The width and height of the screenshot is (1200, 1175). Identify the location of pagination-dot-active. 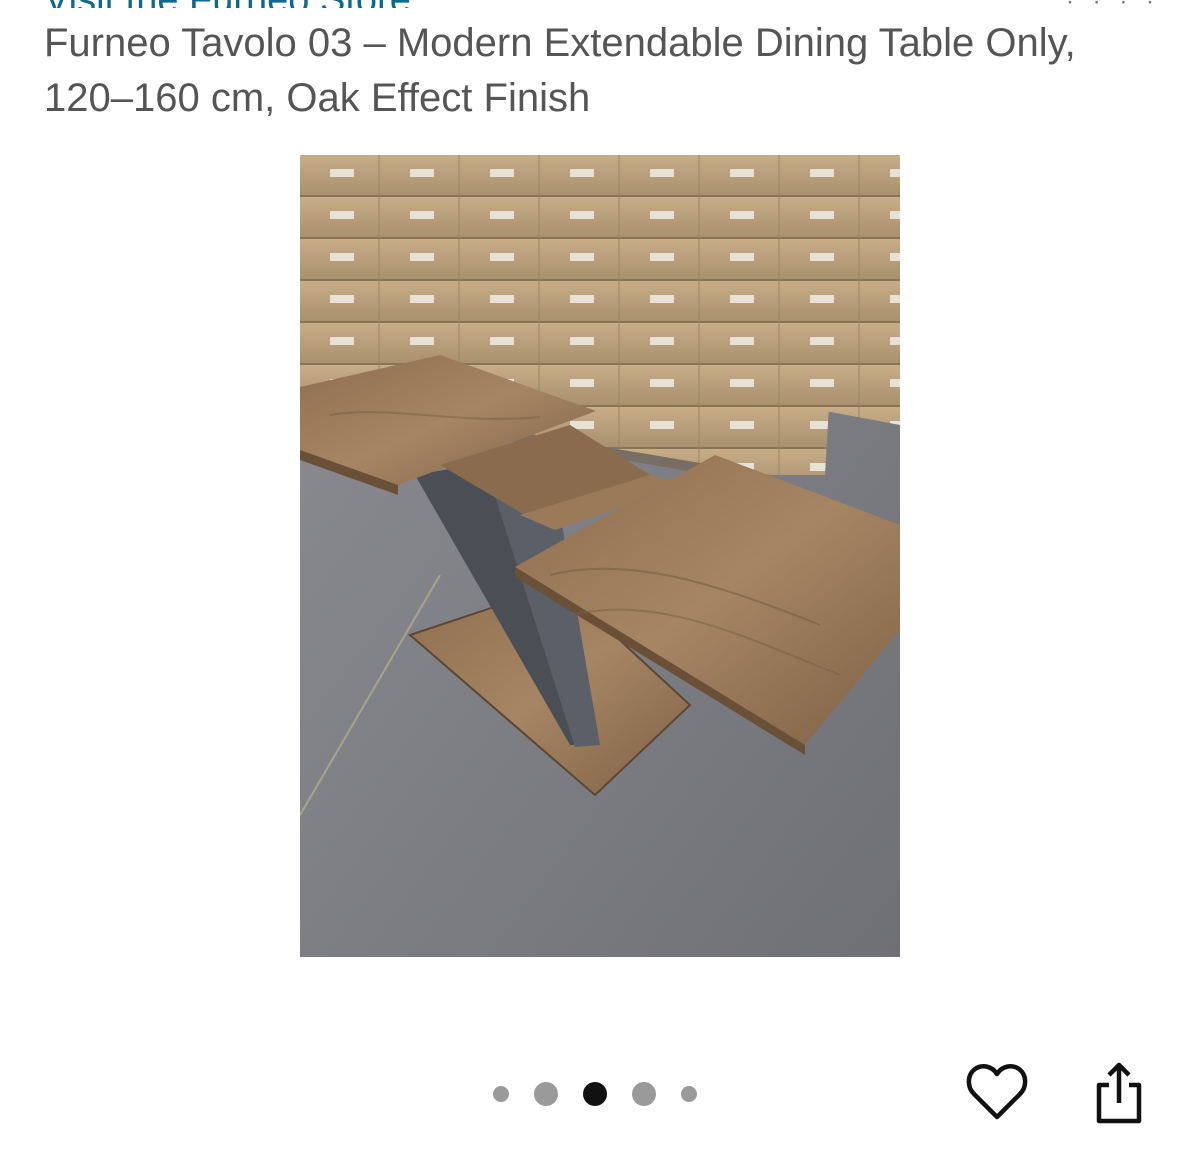
(595, 1094).